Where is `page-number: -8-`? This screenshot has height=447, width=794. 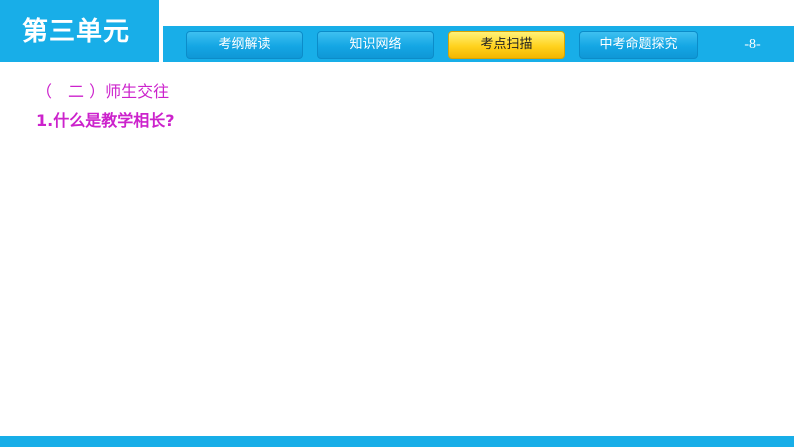 page-number: -8- is located at coordinates (752, 44).